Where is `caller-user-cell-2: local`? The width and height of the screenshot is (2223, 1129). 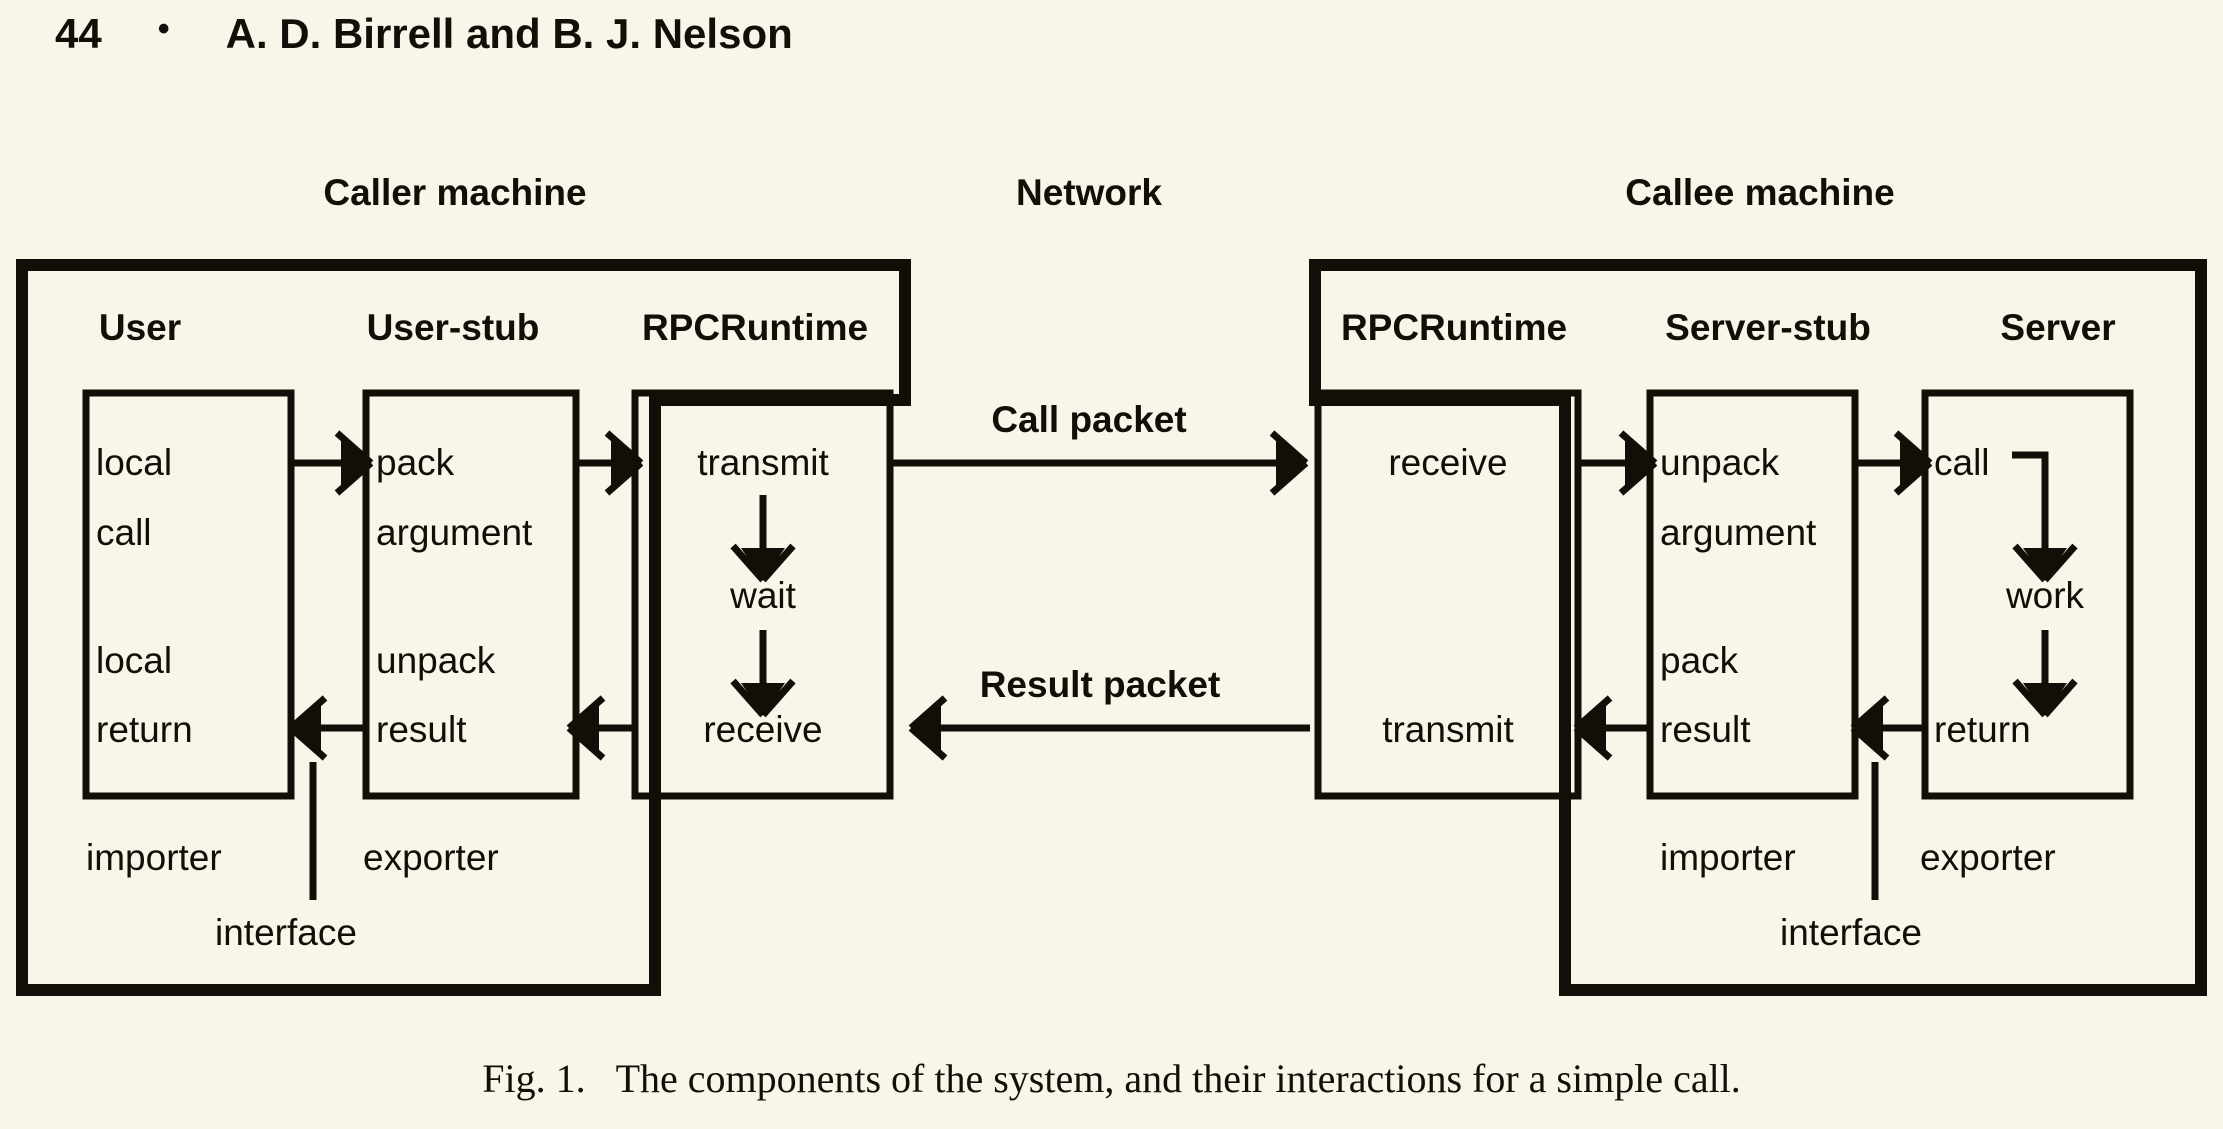
caller-user-cell-2: local is located at coordinates (134, 660).